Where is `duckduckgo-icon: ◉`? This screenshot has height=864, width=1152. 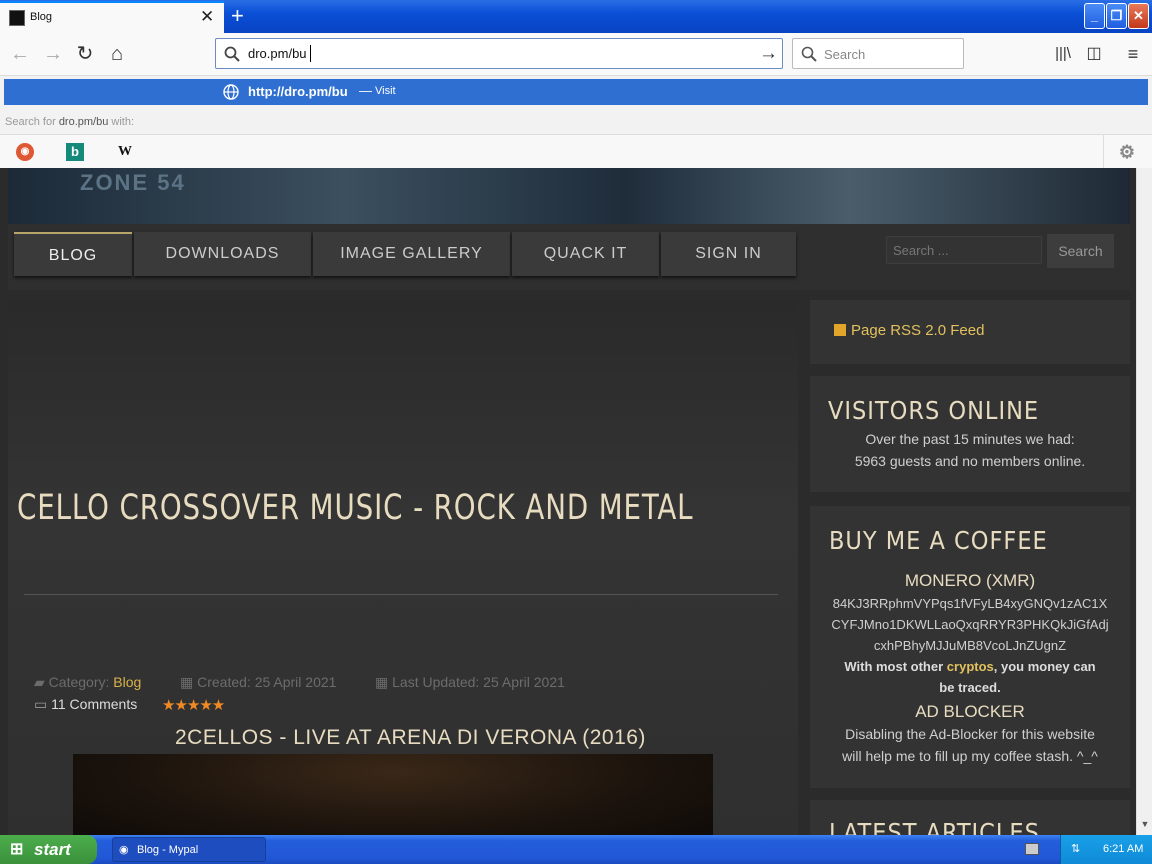 duckduckgo-icon: ◉ is located at coordinates (25, 152).